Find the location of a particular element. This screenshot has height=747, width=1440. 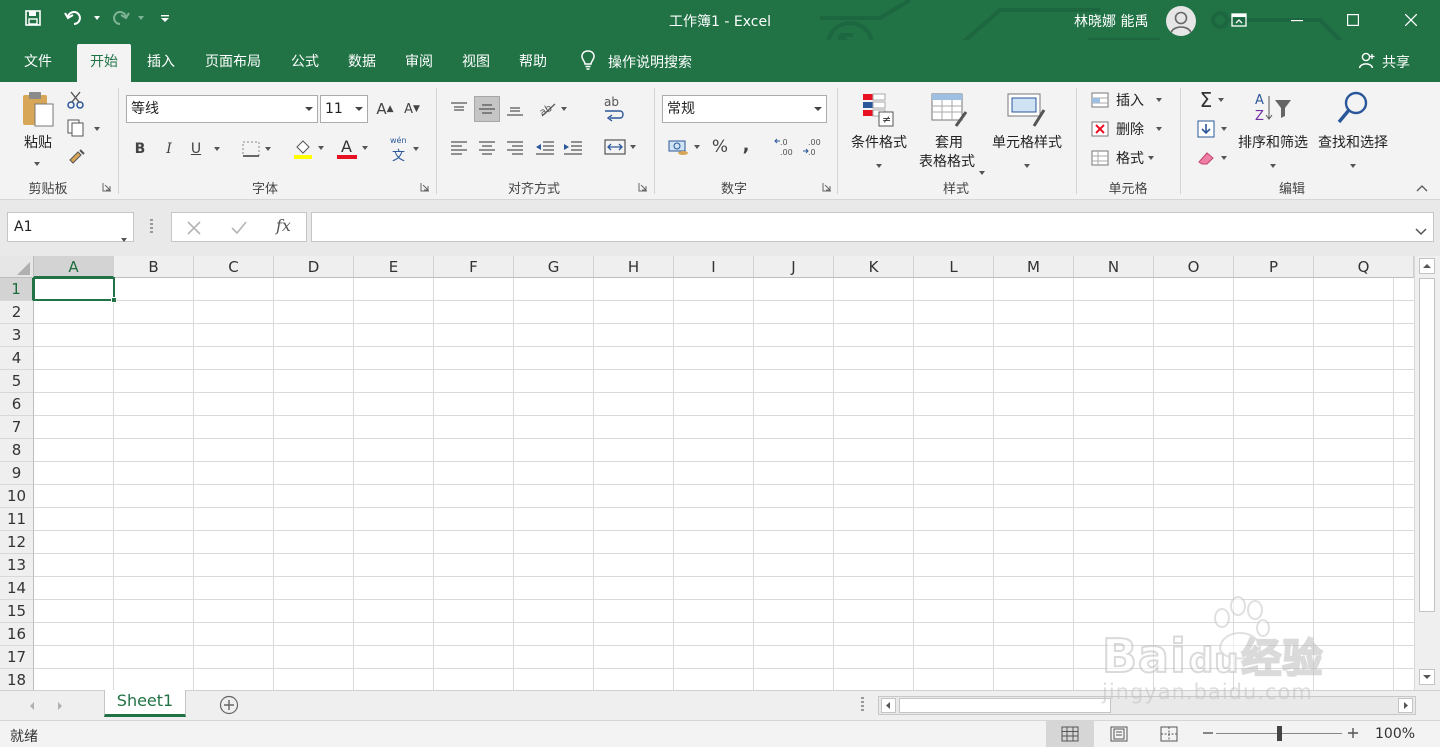

underline-dropdown-icon is located at coordinates (217, 149).